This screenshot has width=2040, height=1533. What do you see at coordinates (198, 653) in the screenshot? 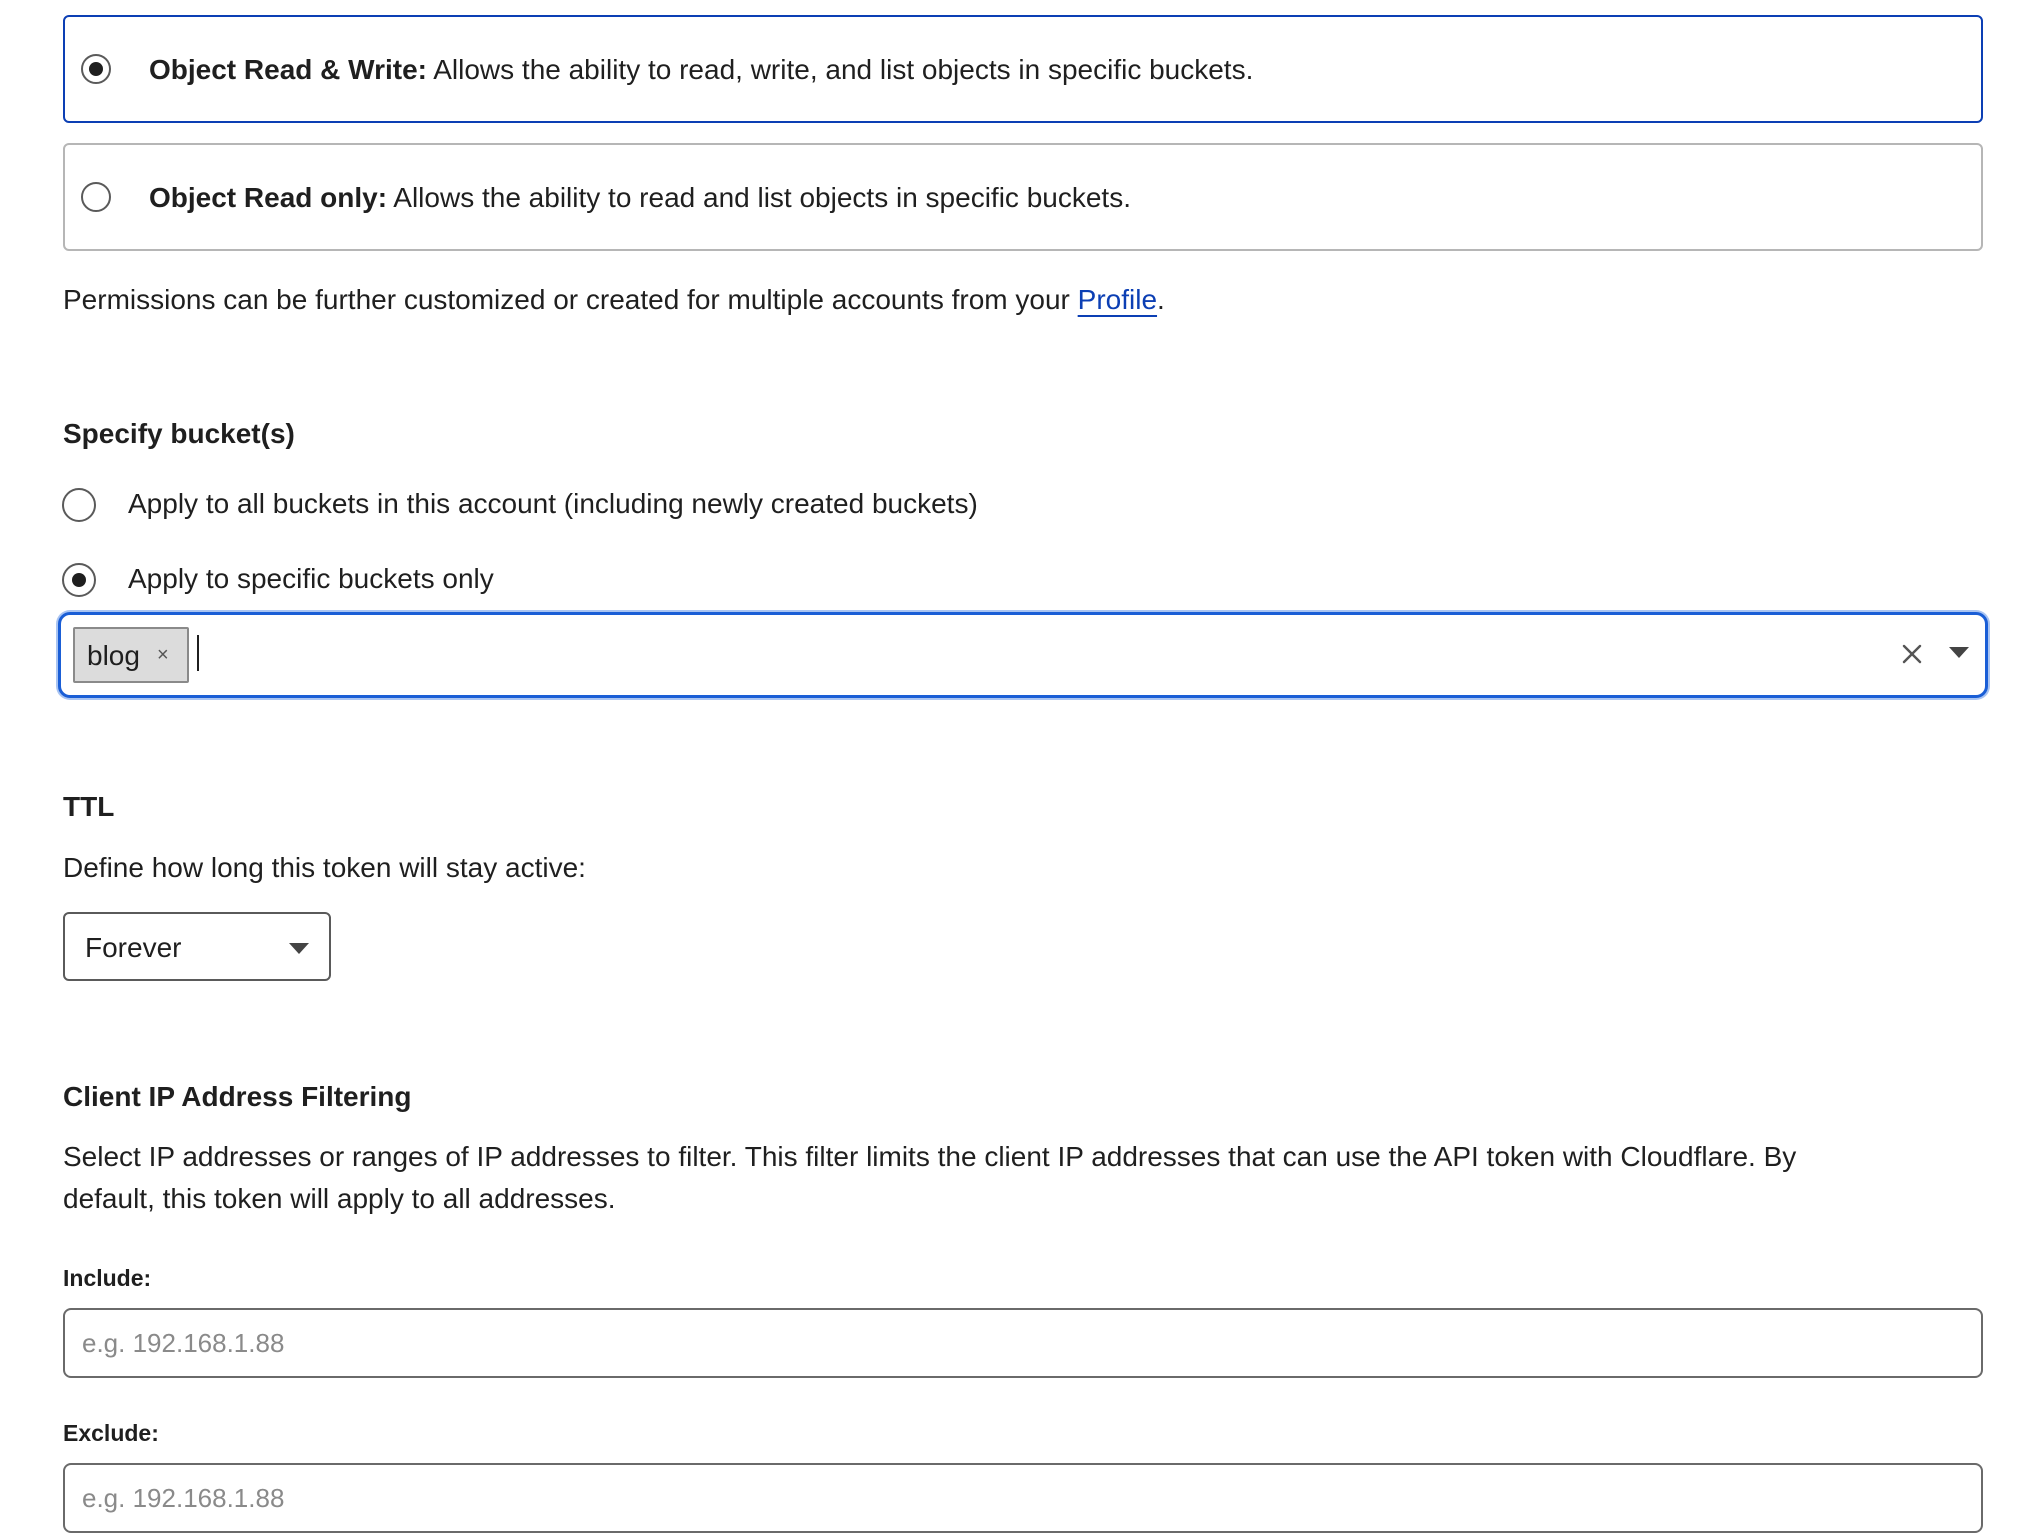
I see `text-caret` at bounding box center [198, 653].